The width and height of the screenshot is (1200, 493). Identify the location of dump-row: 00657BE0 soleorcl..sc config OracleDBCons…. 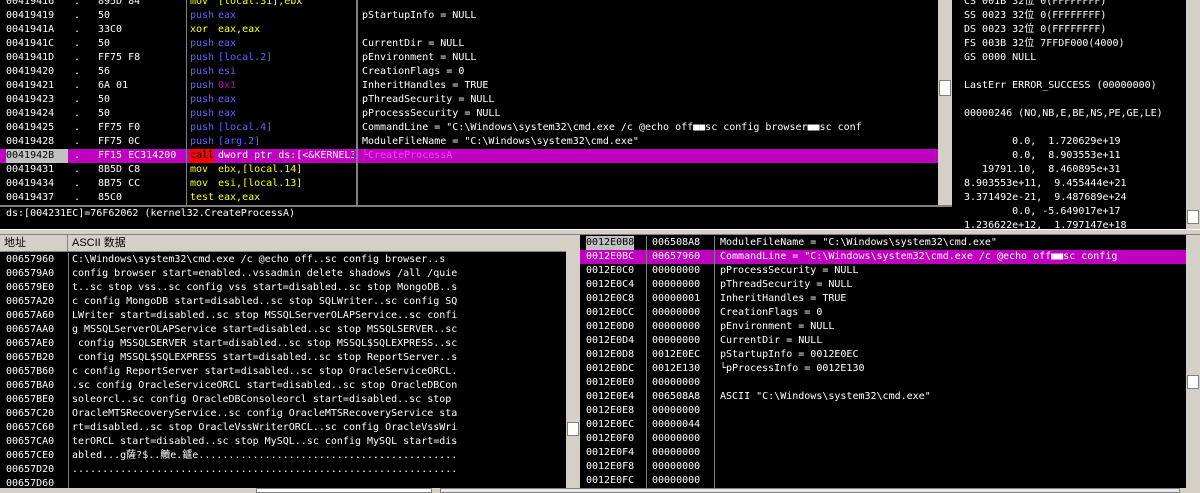
(283, 400).